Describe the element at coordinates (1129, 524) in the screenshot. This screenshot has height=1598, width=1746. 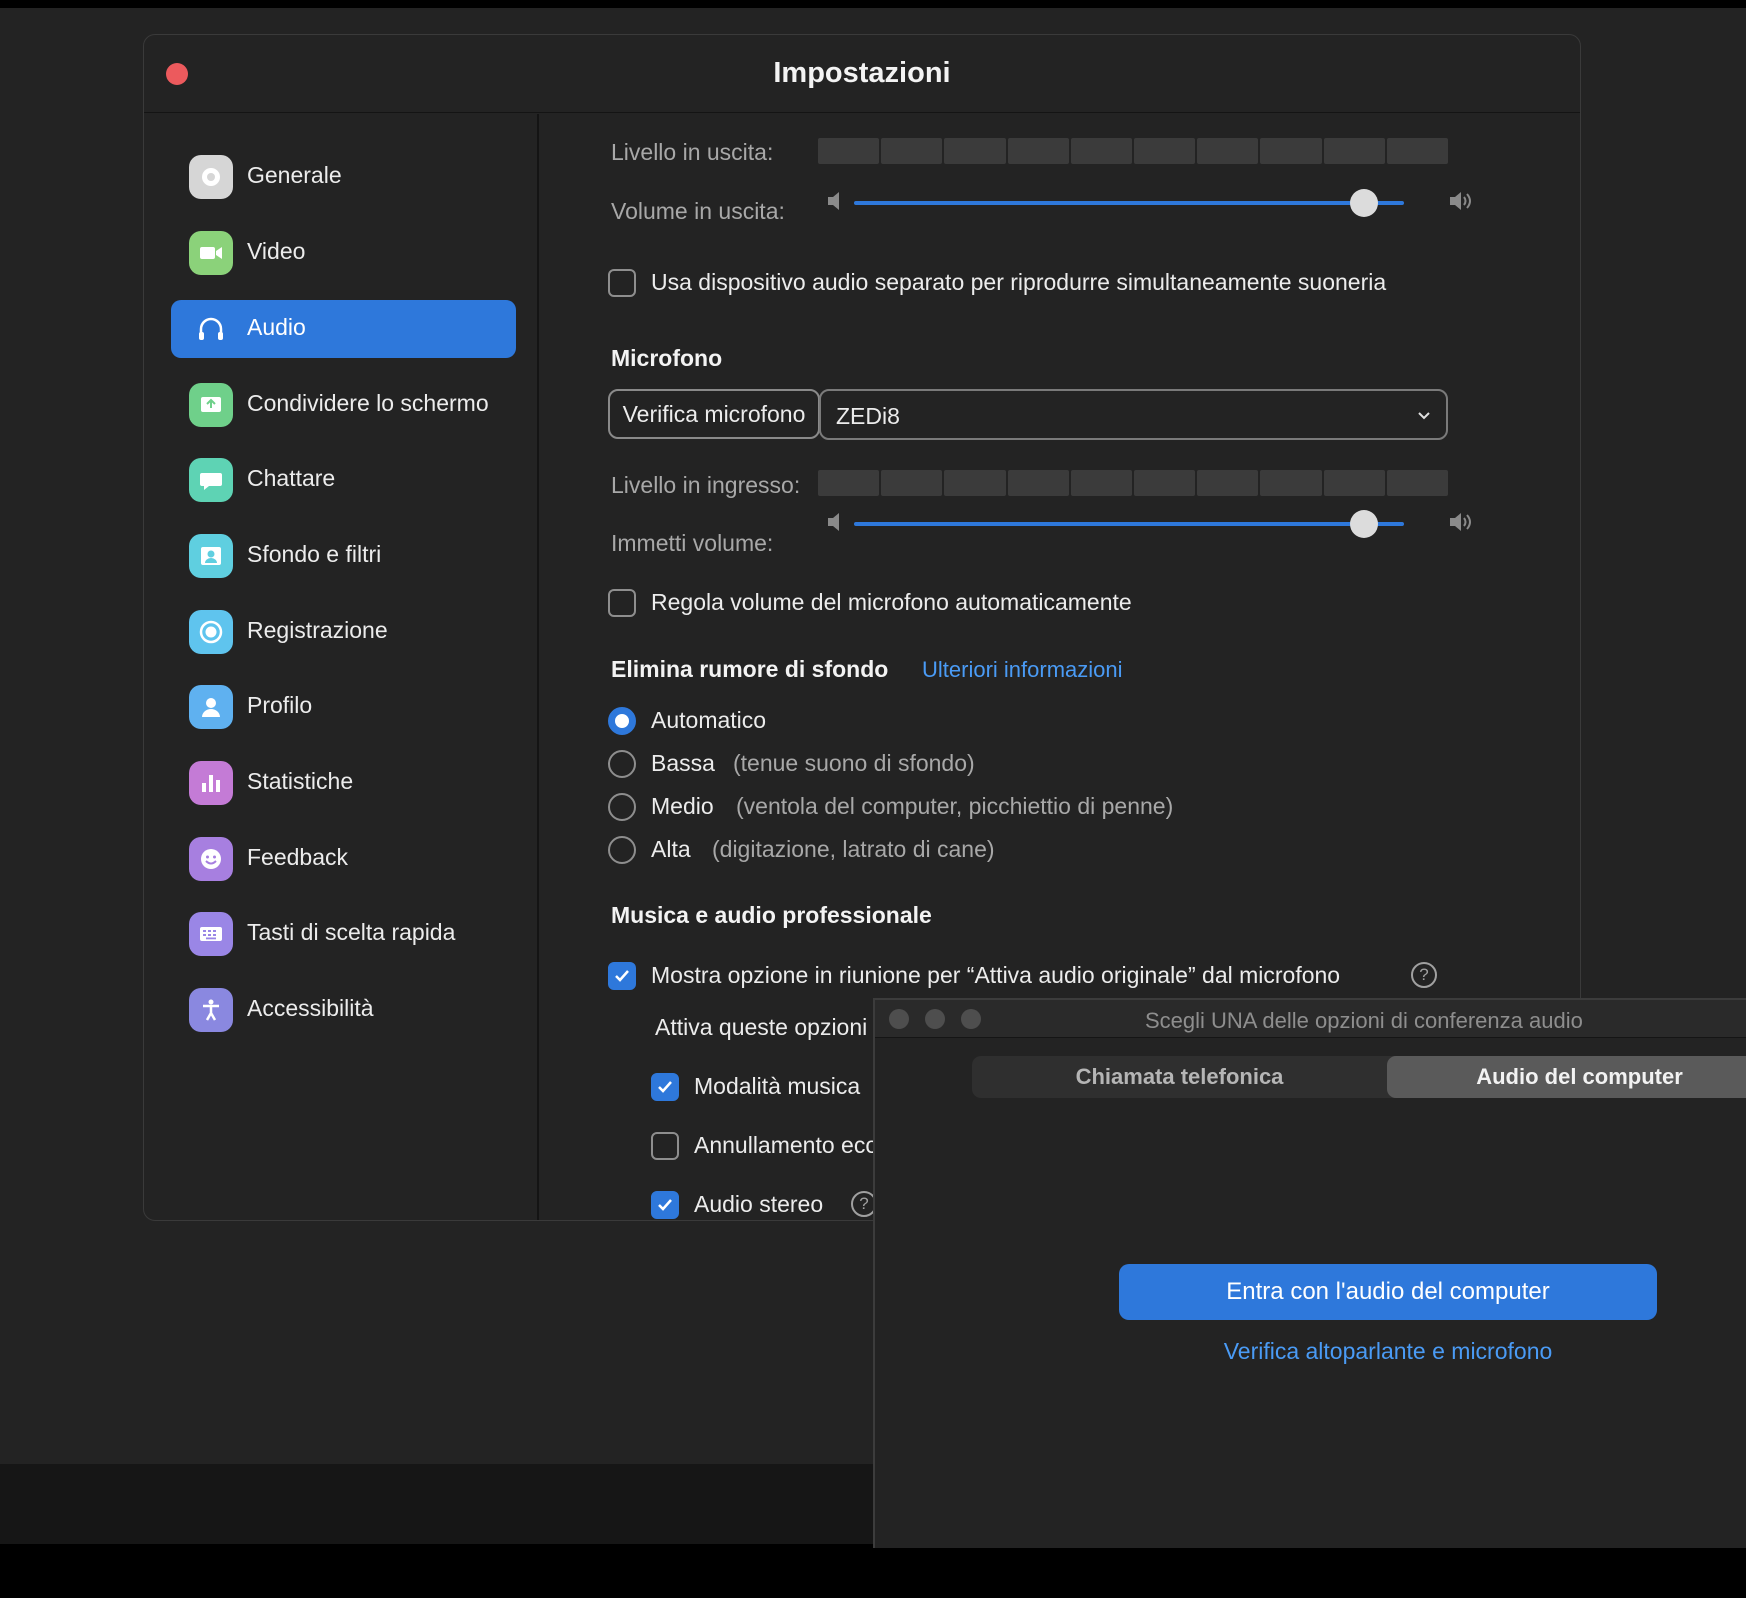
I see `input-volume-slider` at that location.